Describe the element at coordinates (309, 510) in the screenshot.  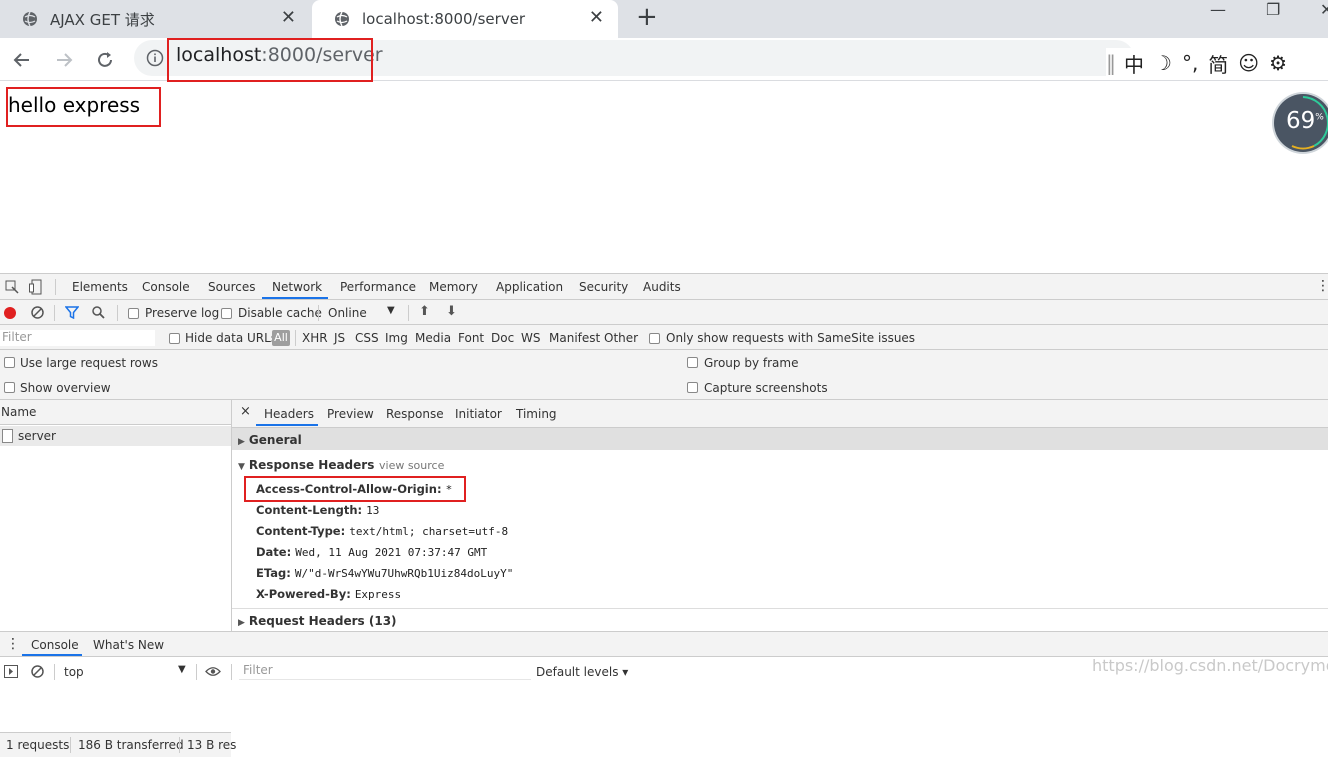
I see `header-key: Content-Length:` at that location.